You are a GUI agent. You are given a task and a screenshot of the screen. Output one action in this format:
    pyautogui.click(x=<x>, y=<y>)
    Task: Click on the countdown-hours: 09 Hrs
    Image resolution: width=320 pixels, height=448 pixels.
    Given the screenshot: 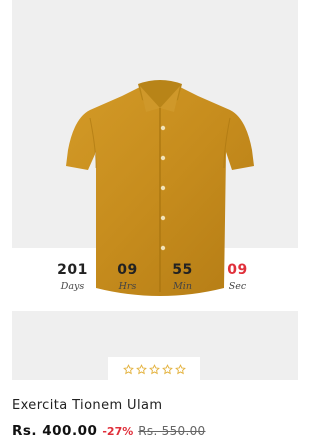 What is the action you would take?
    pyautogui.click(x=127, y=279)
    